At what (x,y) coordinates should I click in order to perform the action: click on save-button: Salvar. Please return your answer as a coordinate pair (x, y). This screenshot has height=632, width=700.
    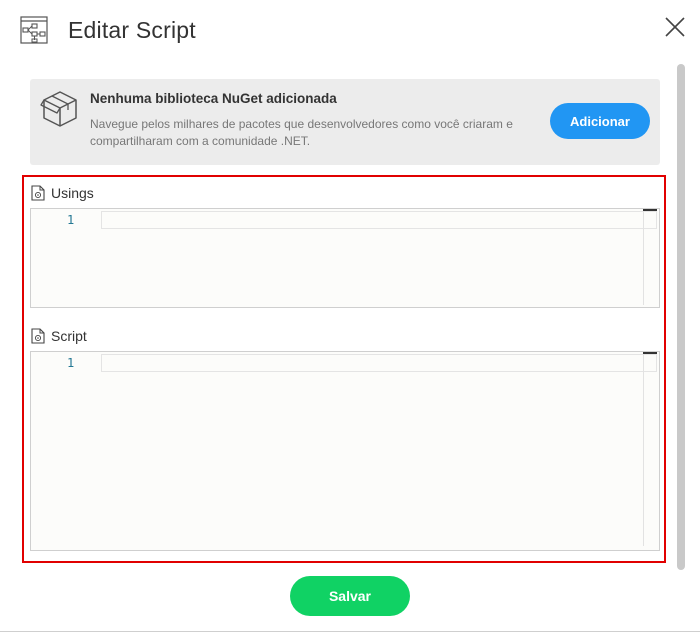
    Looking at the image, I should click on (350, 596).